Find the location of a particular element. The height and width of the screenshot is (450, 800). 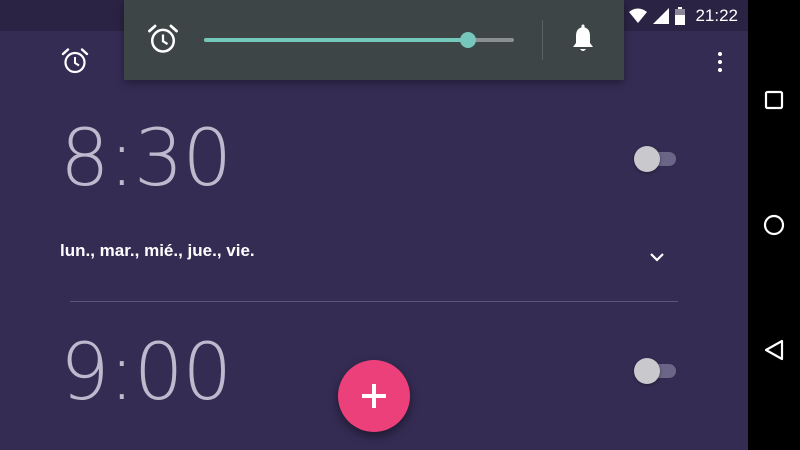

status-icons: 21:22 is located at coordinates (683, 16).